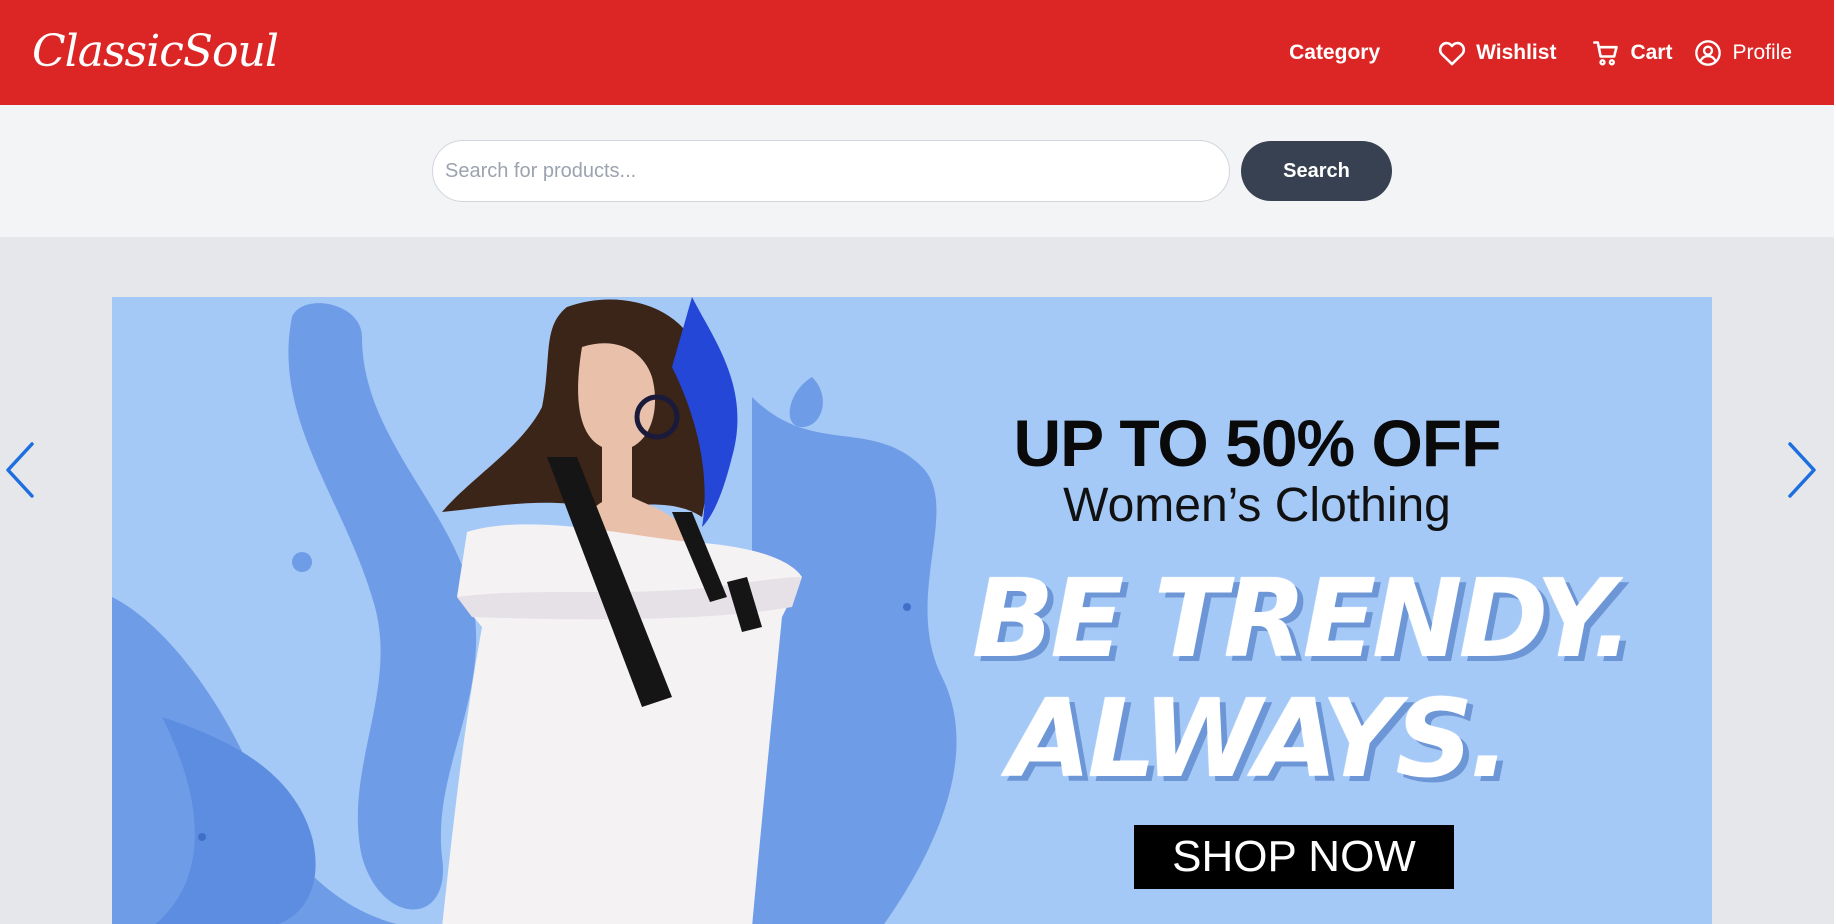 Image resolution: width=1836 pixels, height=924 pixels. I want to click on nav-wishlist: Wishlist, so click(1497, 53).